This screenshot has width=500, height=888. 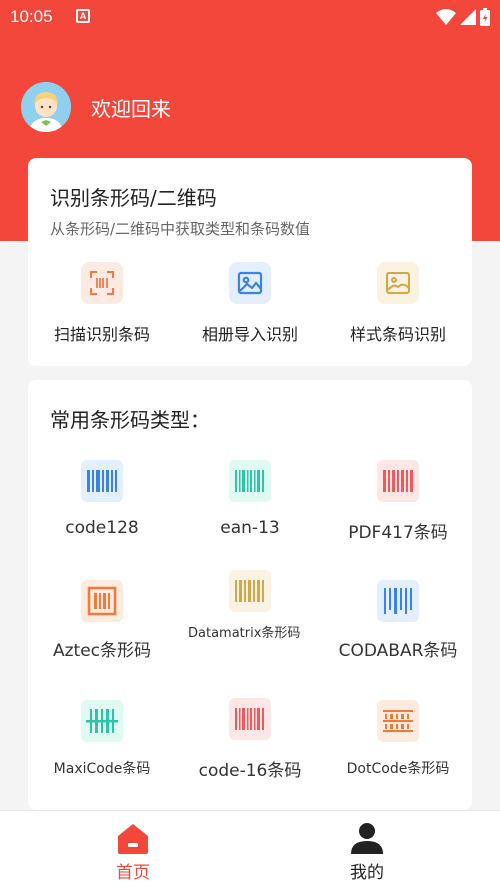 What do you see at coordinates (249, 334) in the screenshot?
I see `gallery-import-label: 相册导入识别` at bounding box center [249, 334].